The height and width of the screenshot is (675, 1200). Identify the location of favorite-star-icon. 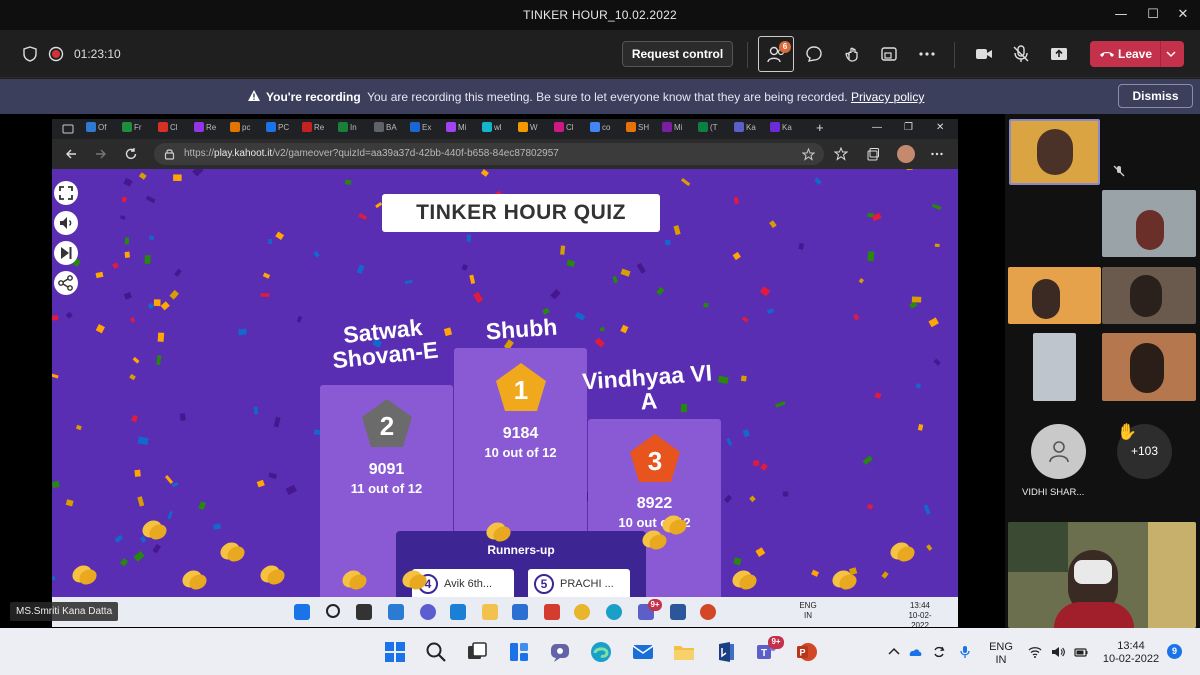
(808, 154).